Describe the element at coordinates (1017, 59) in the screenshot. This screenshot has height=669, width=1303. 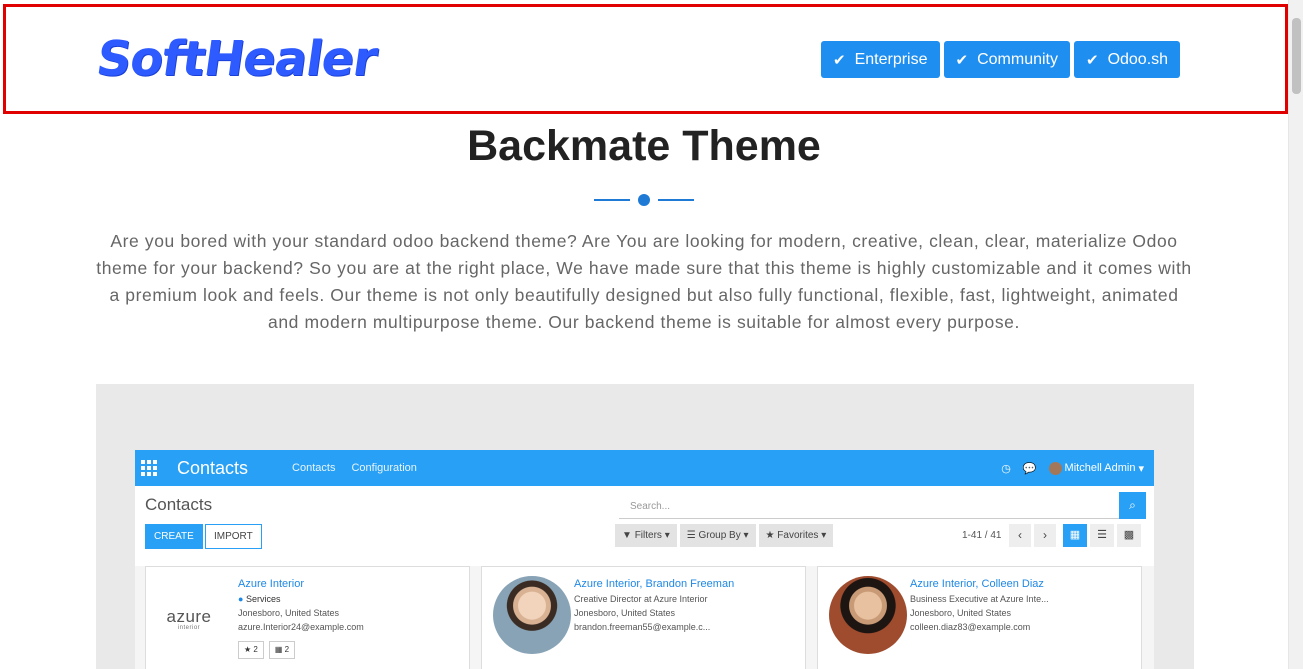
I see `community-label: Community` at that location.